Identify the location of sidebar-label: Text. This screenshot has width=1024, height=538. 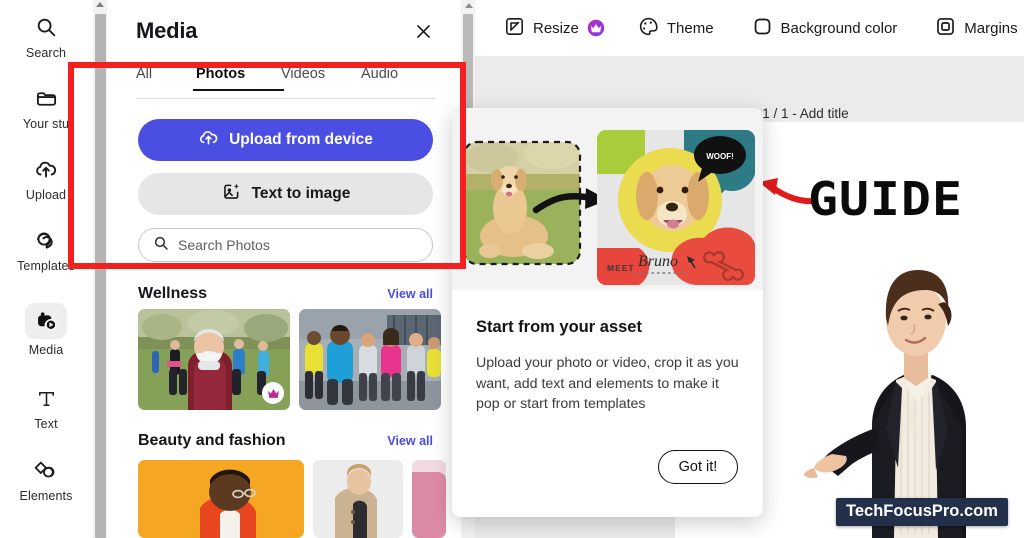
(46, 424).